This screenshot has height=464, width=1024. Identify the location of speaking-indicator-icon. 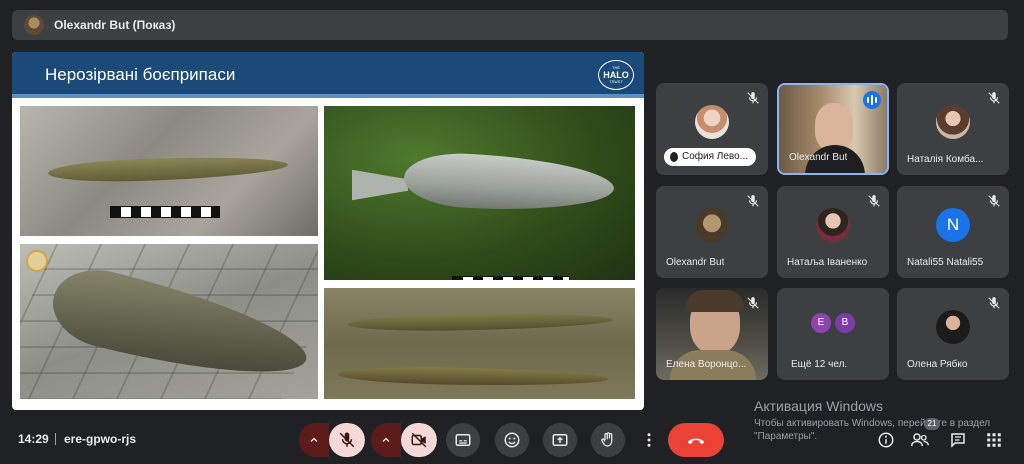
(872, 100).